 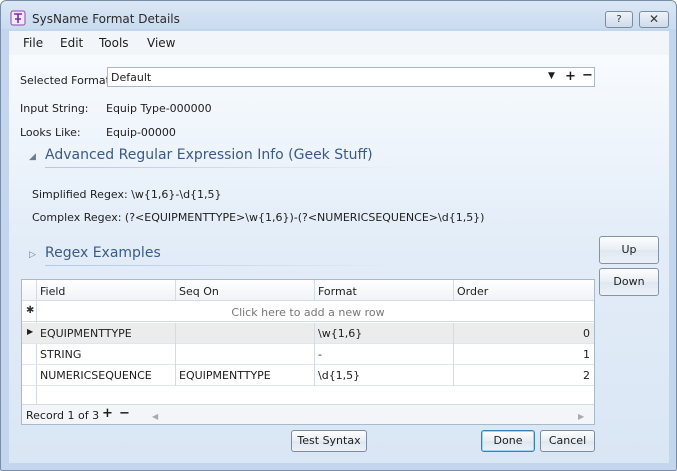 What do you see at coordinates (308, 414) in the screenshot?
I see `grid-record-navigator: Record 1 of 3 + − ◀ ▶` at bounding box center [308, 414].